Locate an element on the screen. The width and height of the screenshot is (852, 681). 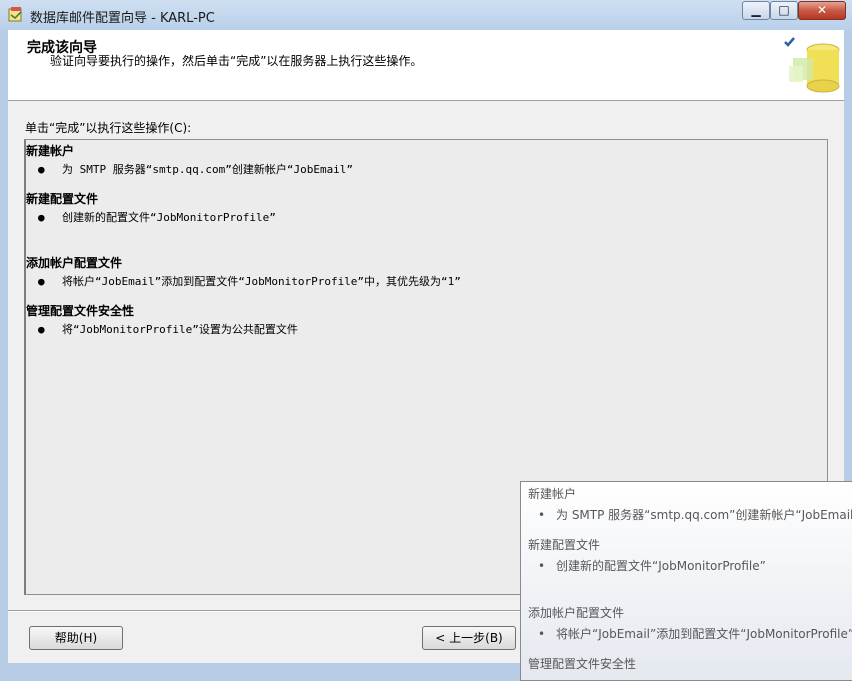
page-subtitle: 验证向导要执行的操作，然后单击“完成”以在服务器上执行这些操作。 is located at coordinates (236, 61).